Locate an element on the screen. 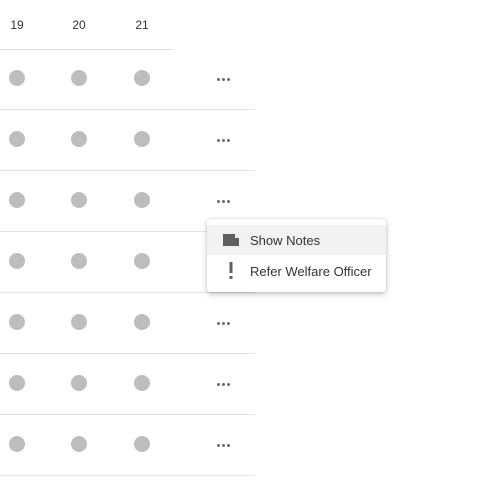  note-icon is located at coordinates (231, 240).